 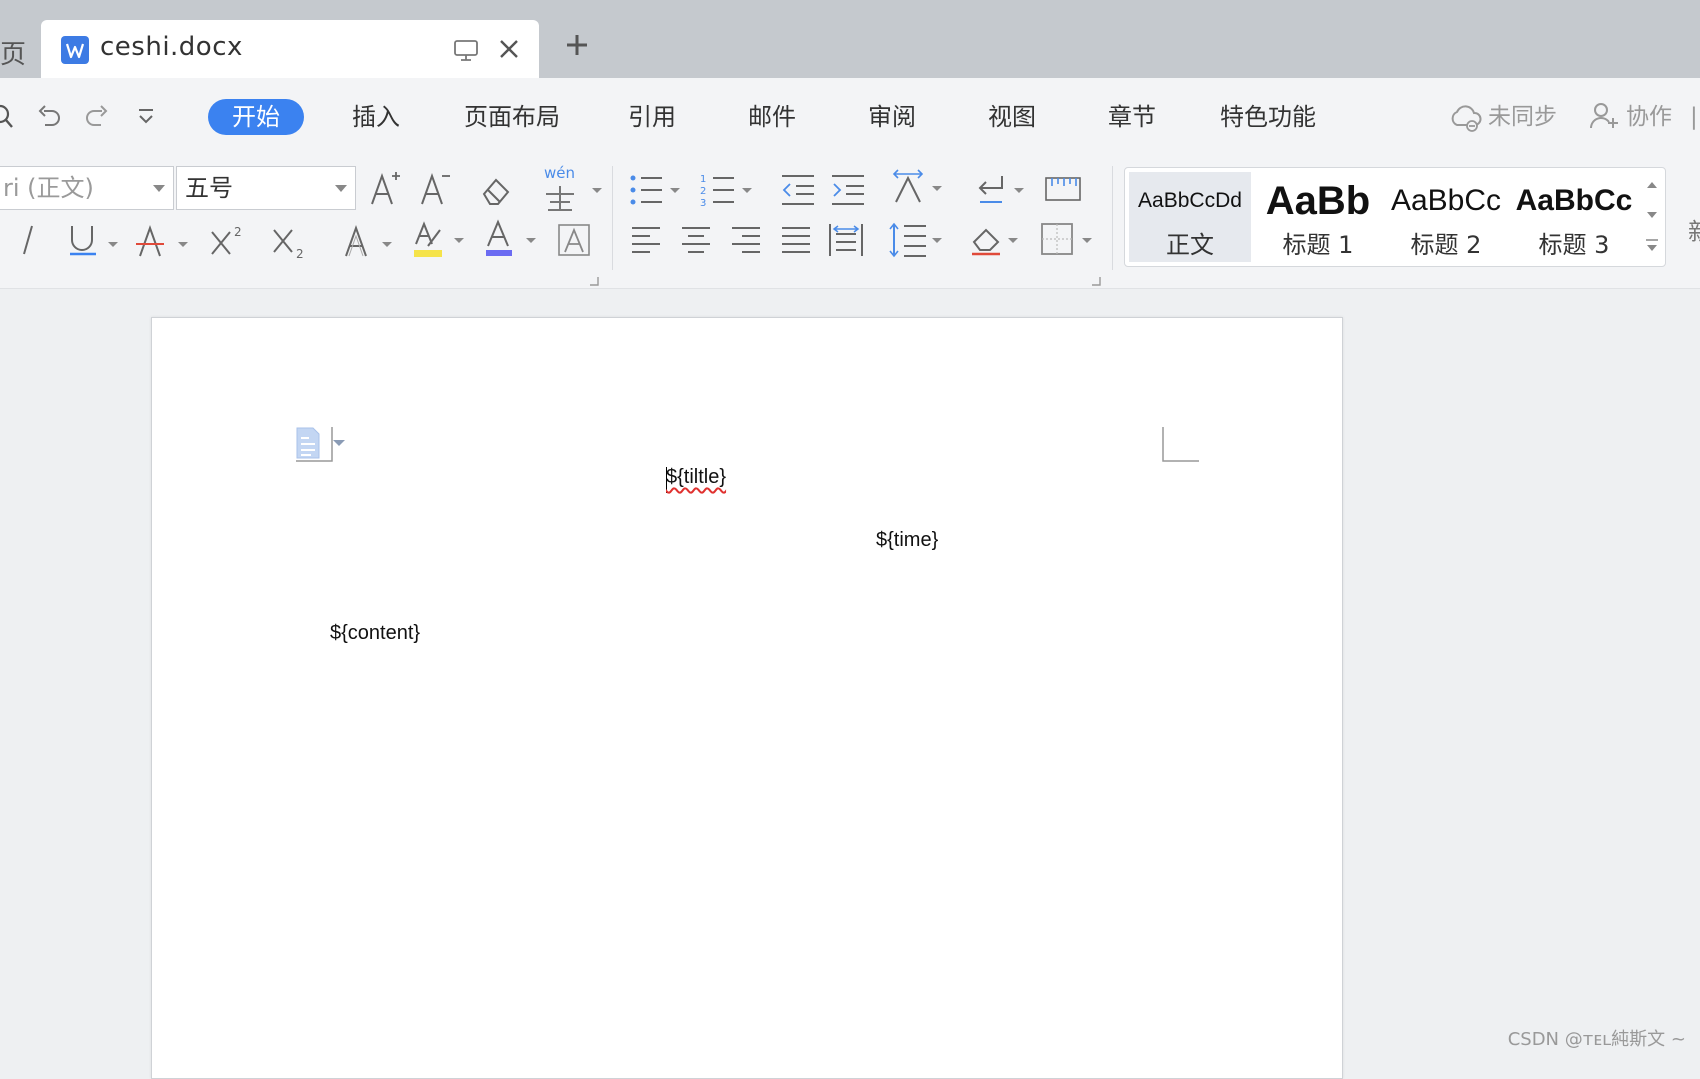 I want to click on clear-formatting-icon, so click(x=496, y=192).